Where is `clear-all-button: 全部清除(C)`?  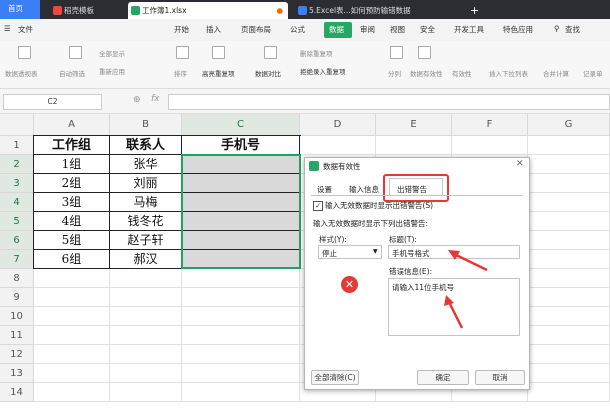
clear-all-button: 全部清除(C) is located at coordinates (335, 377).